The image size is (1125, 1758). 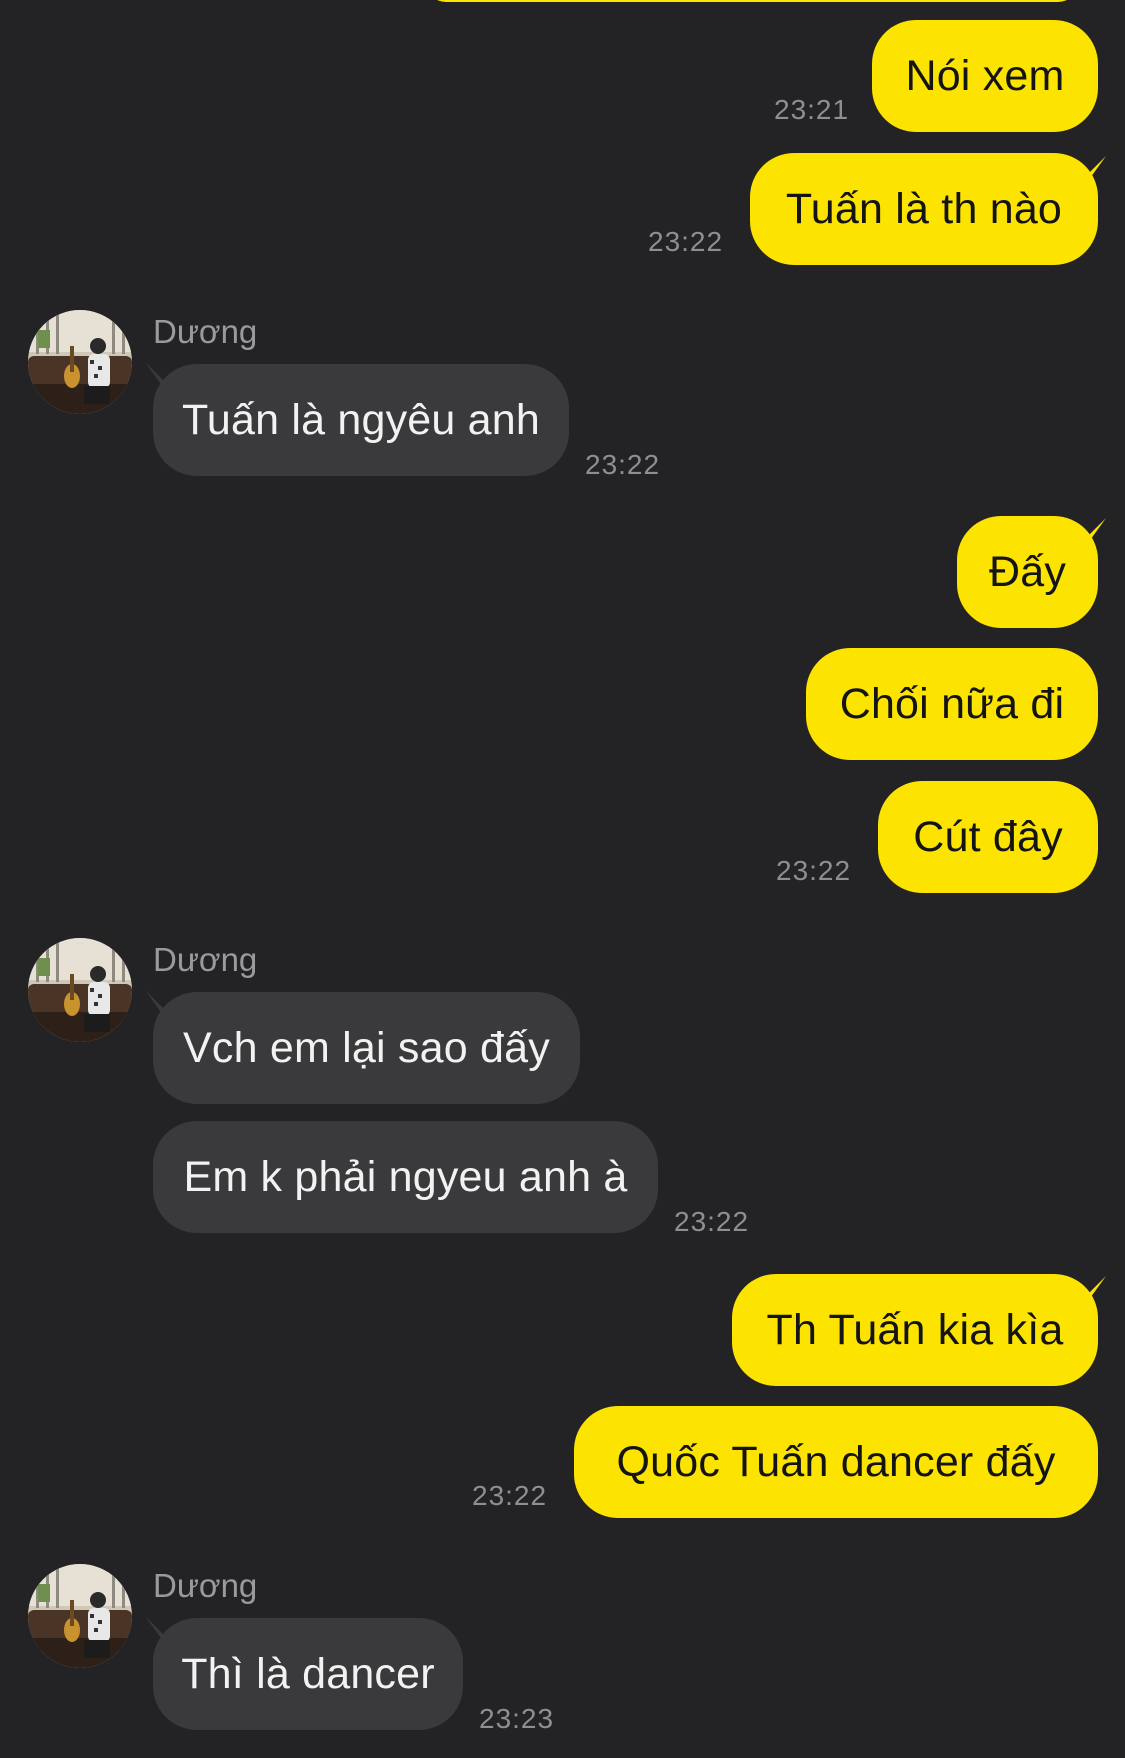 I want to click on message-text: Th Tuấn kia kìa, so click(x=915, y=1329).